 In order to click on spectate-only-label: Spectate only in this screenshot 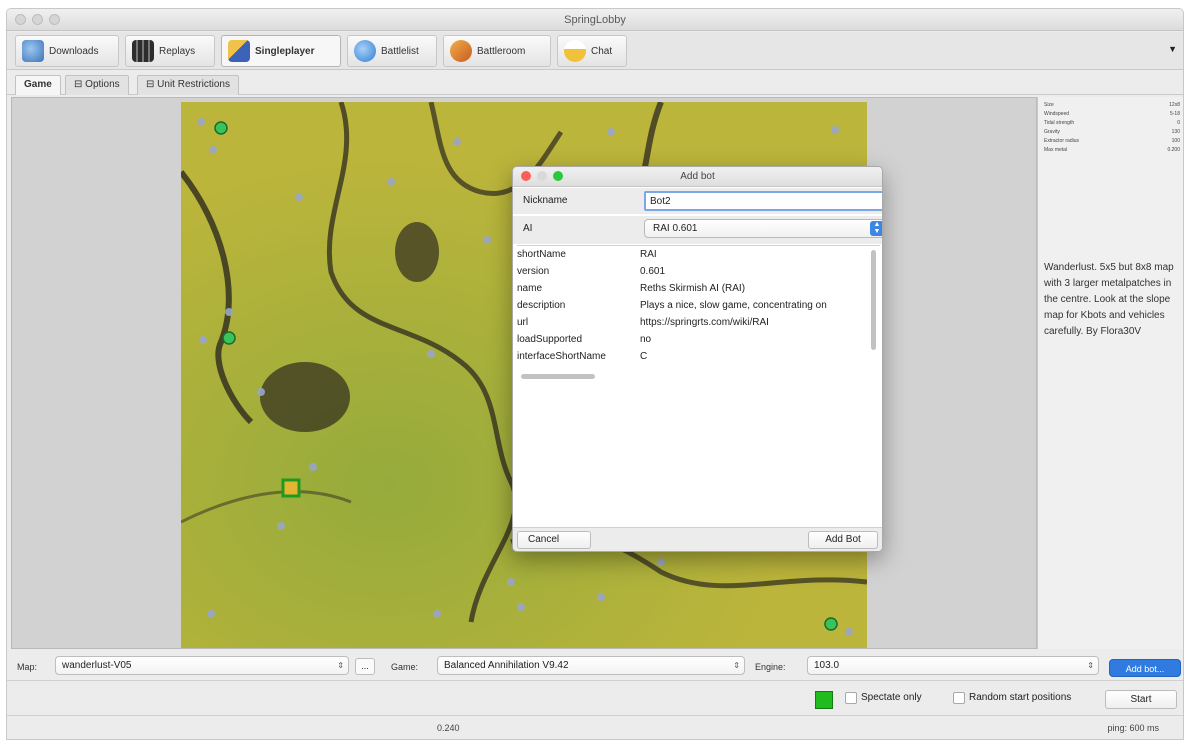, I will do `click(891, 697)`.